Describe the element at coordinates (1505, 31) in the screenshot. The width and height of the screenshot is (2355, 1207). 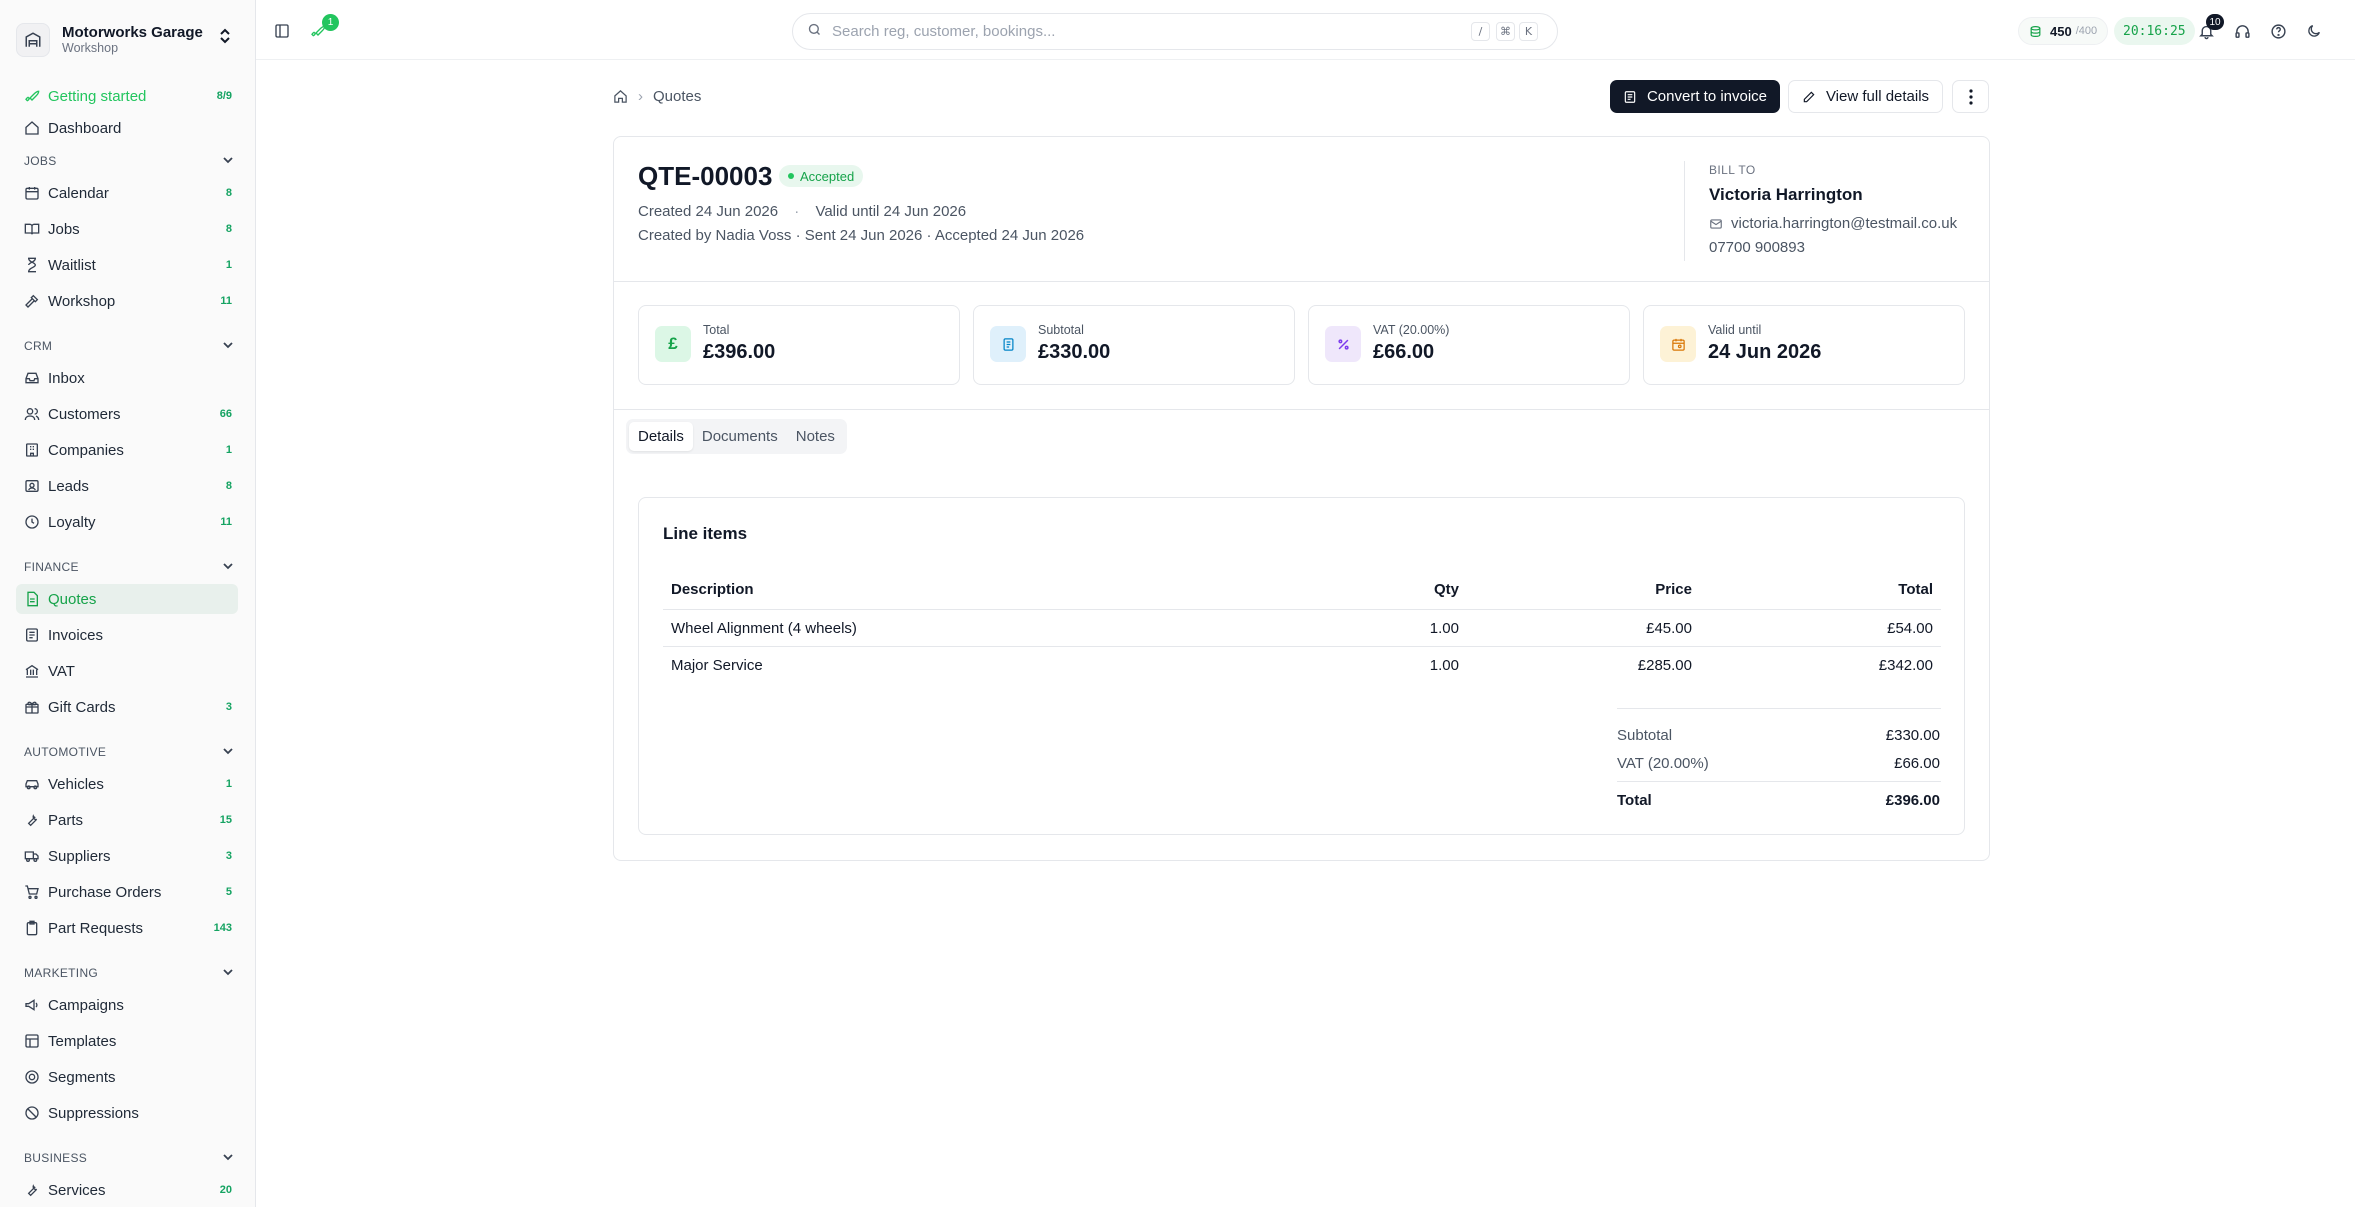
I see `shortcut-key: ⌘` at that location.